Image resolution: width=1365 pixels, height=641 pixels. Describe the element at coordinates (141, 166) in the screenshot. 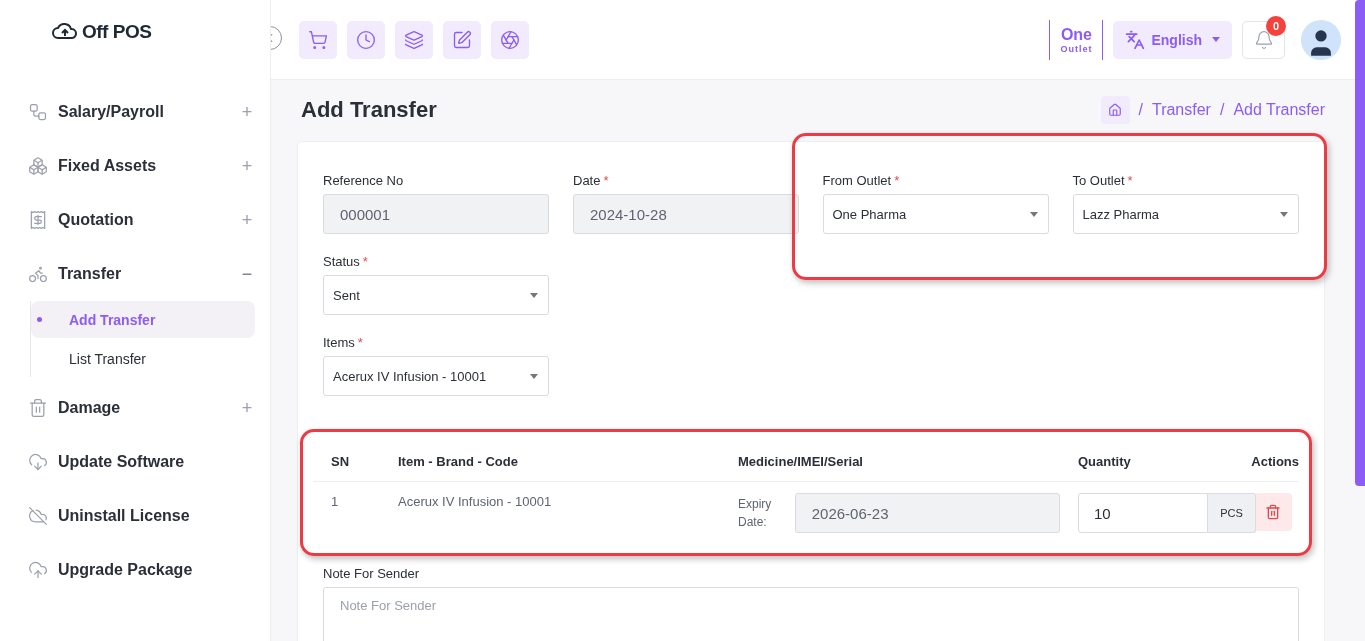

I see `sidebar-item: Fixed Assets +` at that location.